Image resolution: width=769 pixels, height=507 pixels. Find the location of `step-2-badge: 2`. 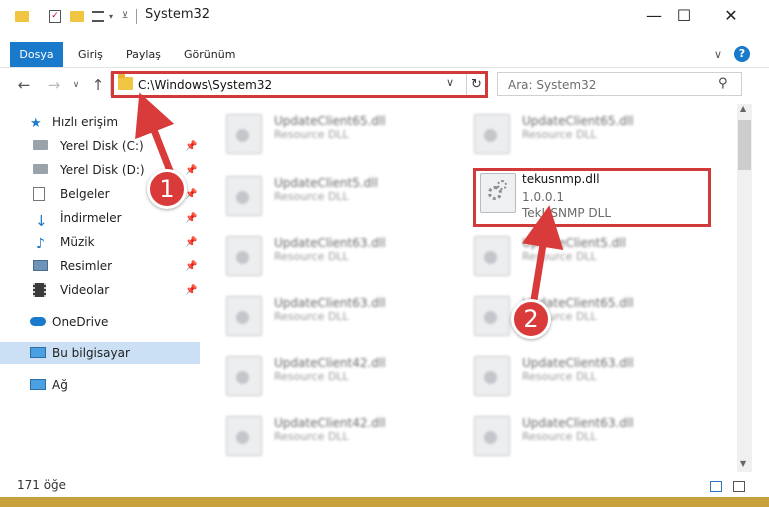

step-2-badge: 2 is located at coordinates (531, 319).